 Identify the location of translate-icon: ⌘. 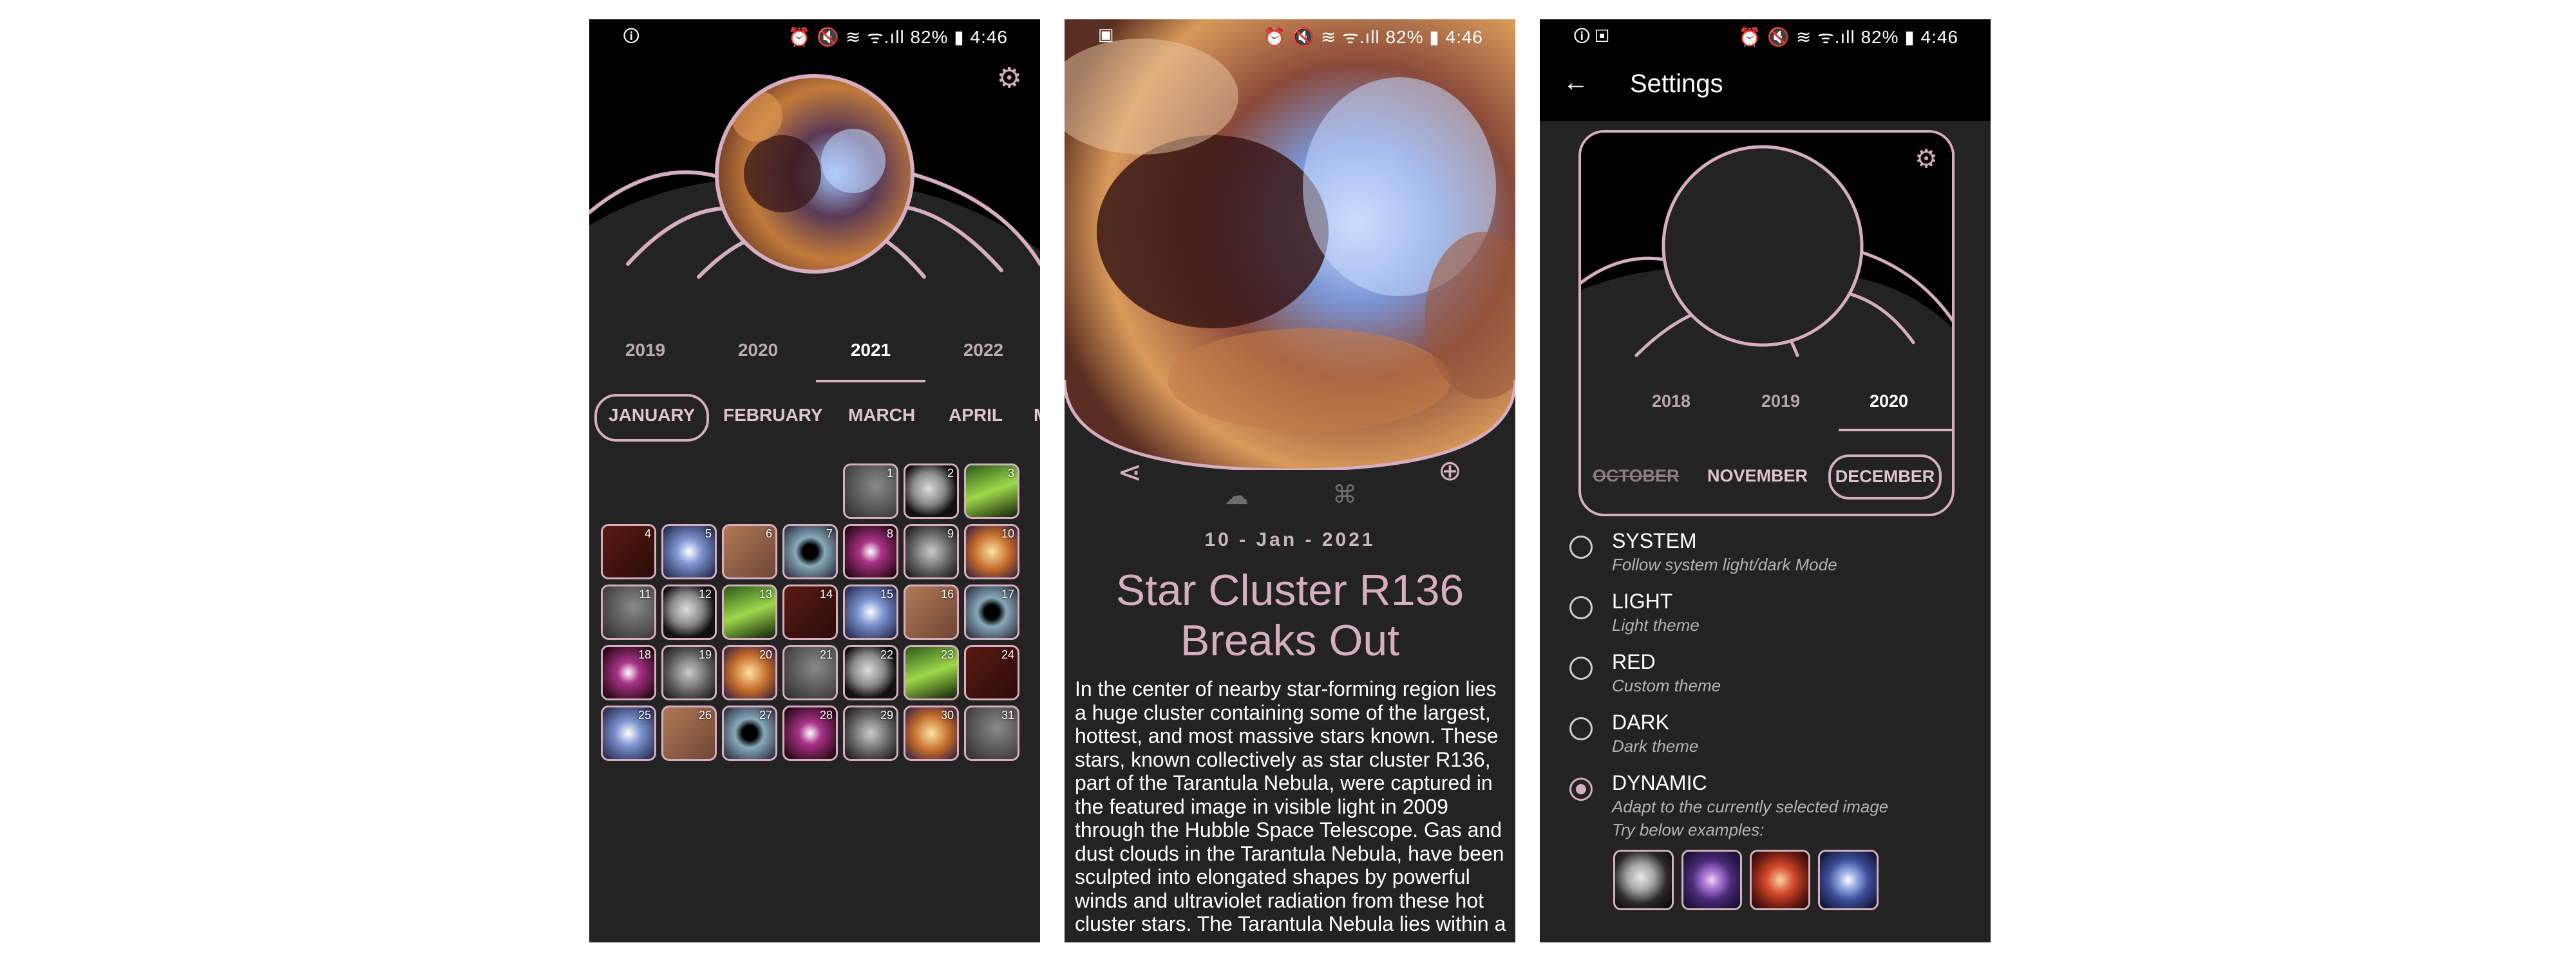
(1345, 495).